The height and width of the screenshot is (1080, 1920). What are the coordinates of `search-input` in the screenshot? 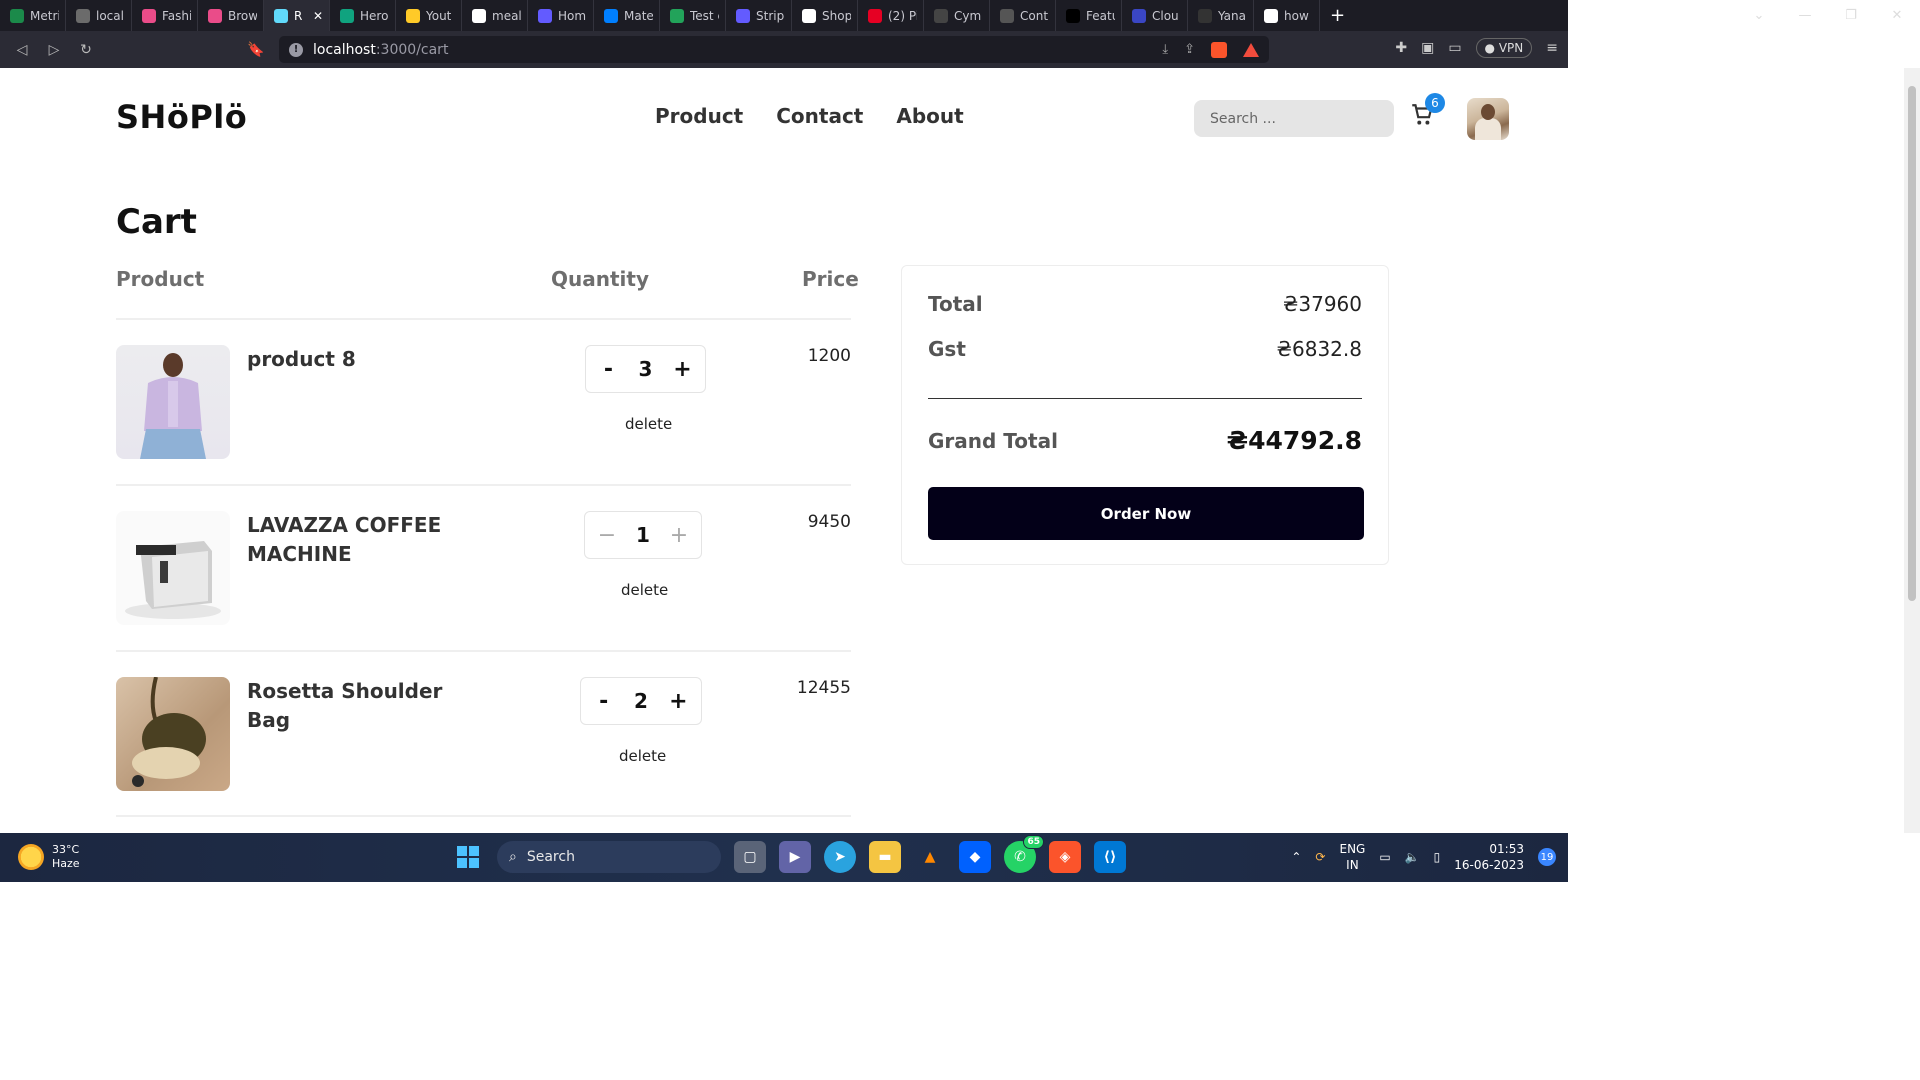 It's located at (1294, 118).